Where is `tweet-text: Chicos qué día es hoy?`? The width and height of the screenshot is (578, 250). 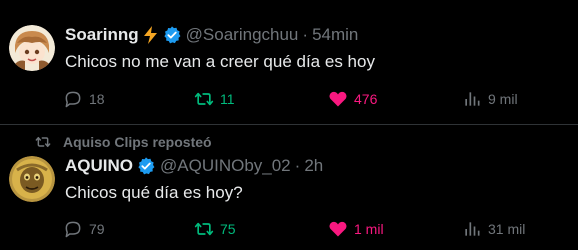
tweet-text: Chicos qué día es hoy? is located at coordinates (154, 192).